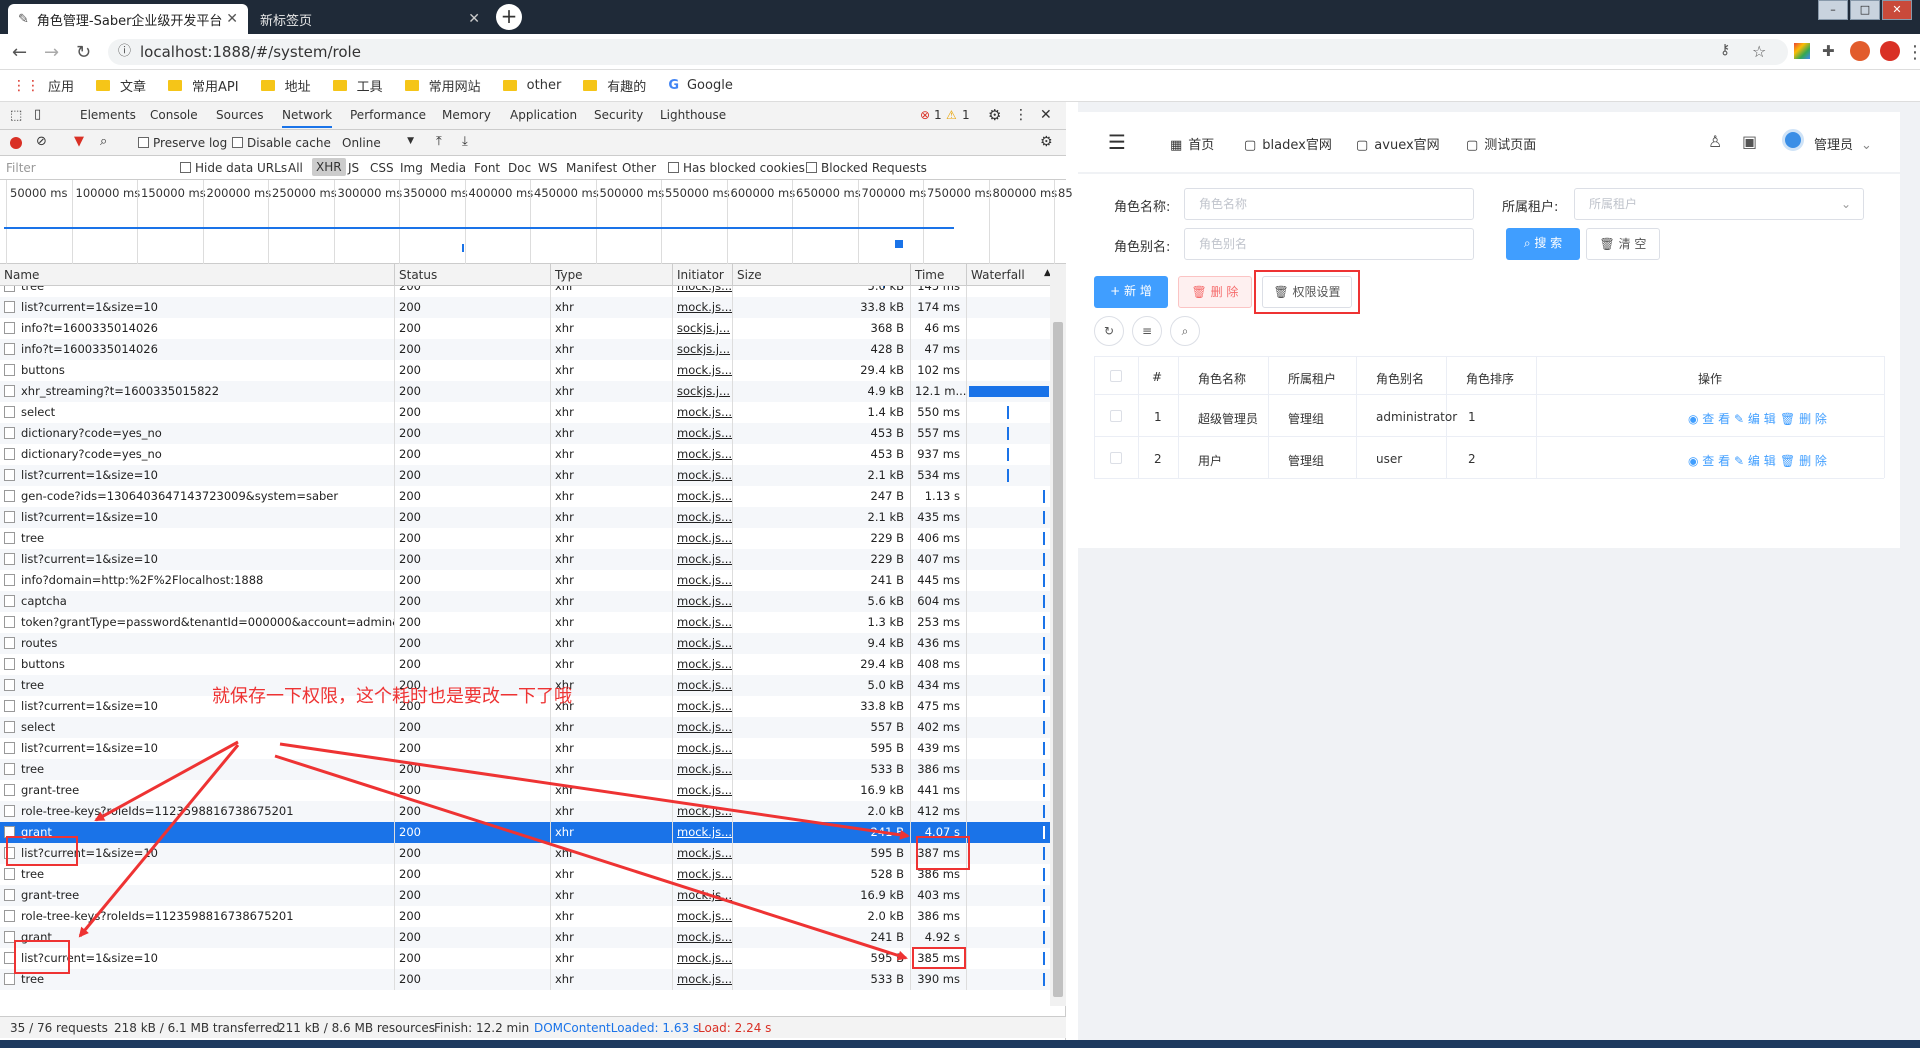 The image size is (1920, 1048). What do you see at coordinates (1793, 140) in the screenshot?
I see `user-avatar` at bounding box center [1793, 140].